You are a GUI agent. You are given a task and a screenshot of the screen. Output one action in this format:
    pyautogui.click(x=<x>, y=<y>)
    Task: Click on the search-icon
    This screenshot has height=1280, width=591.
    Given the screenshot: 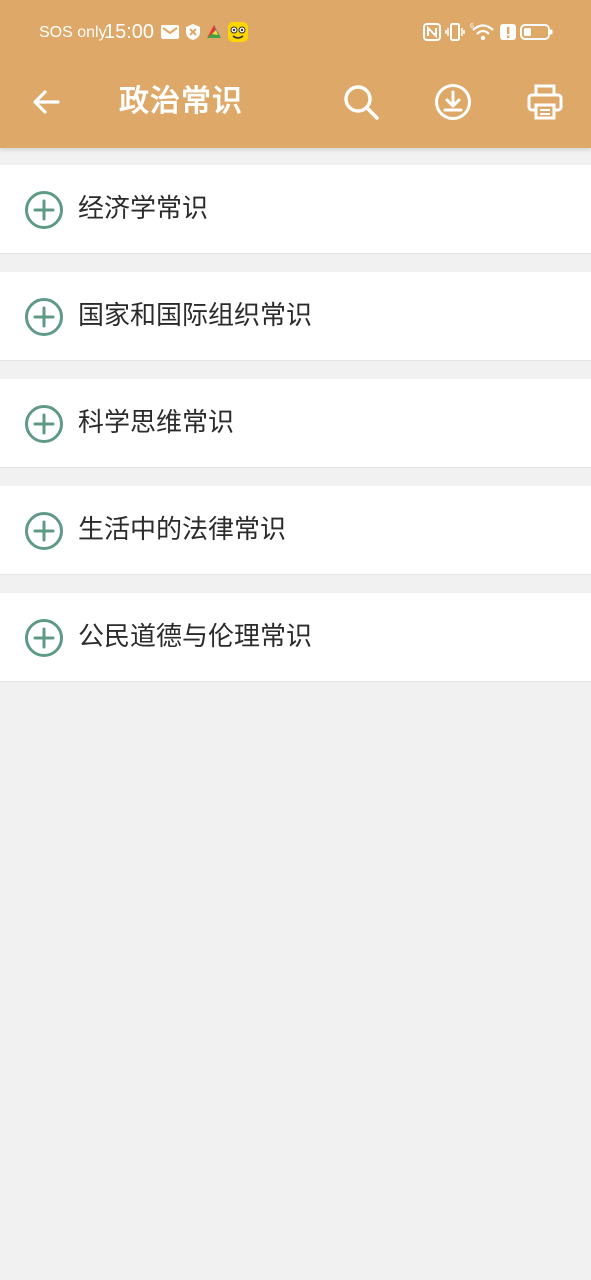 What is the action you would take?
    pyautogui.click(x=361, y=102)
    